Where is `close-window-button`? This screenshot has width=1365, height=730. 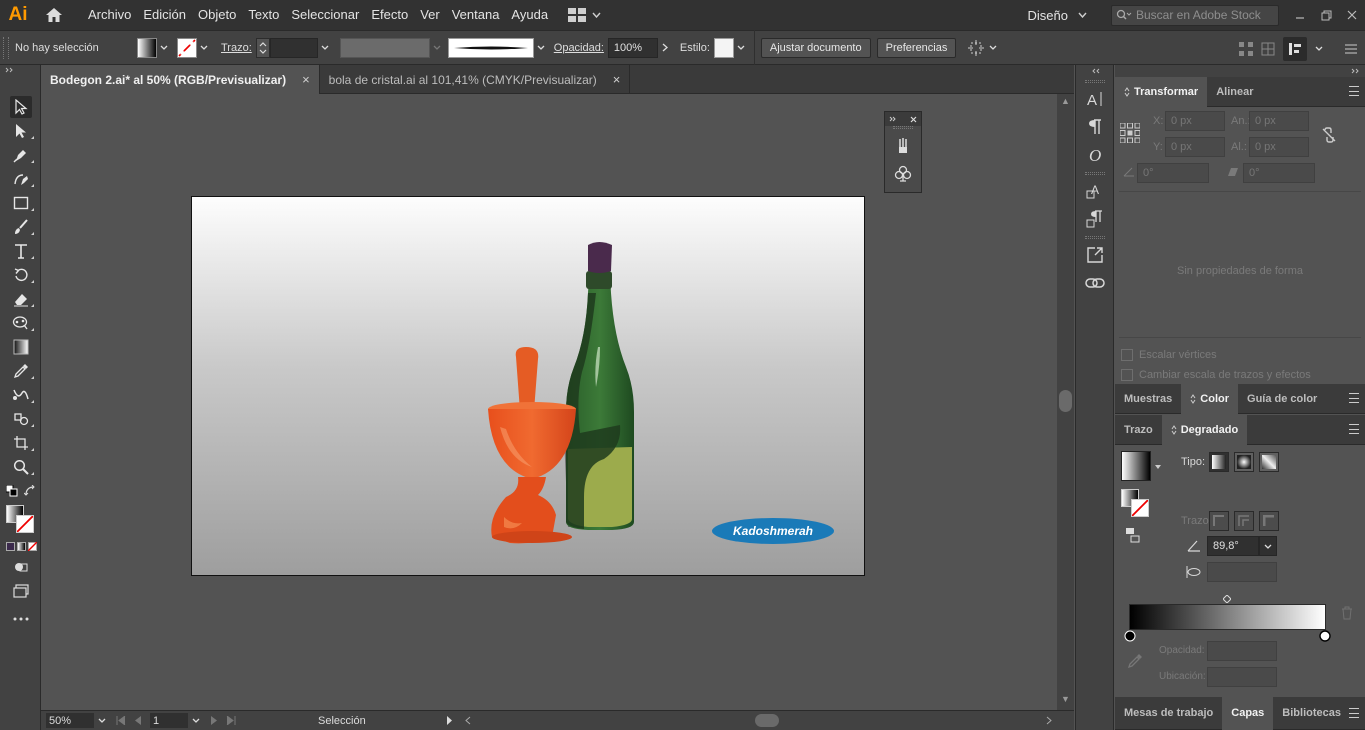
close-window-button is located at coordinates (1352, 15).